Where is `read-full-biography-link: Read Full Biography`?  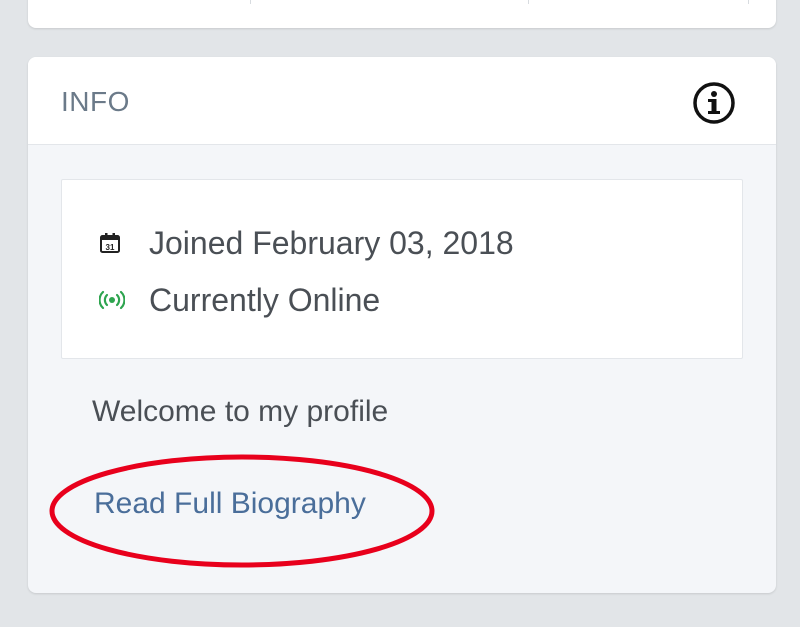
read-full-biography-link: Read Full Biography is located at coordinates (230, 504).